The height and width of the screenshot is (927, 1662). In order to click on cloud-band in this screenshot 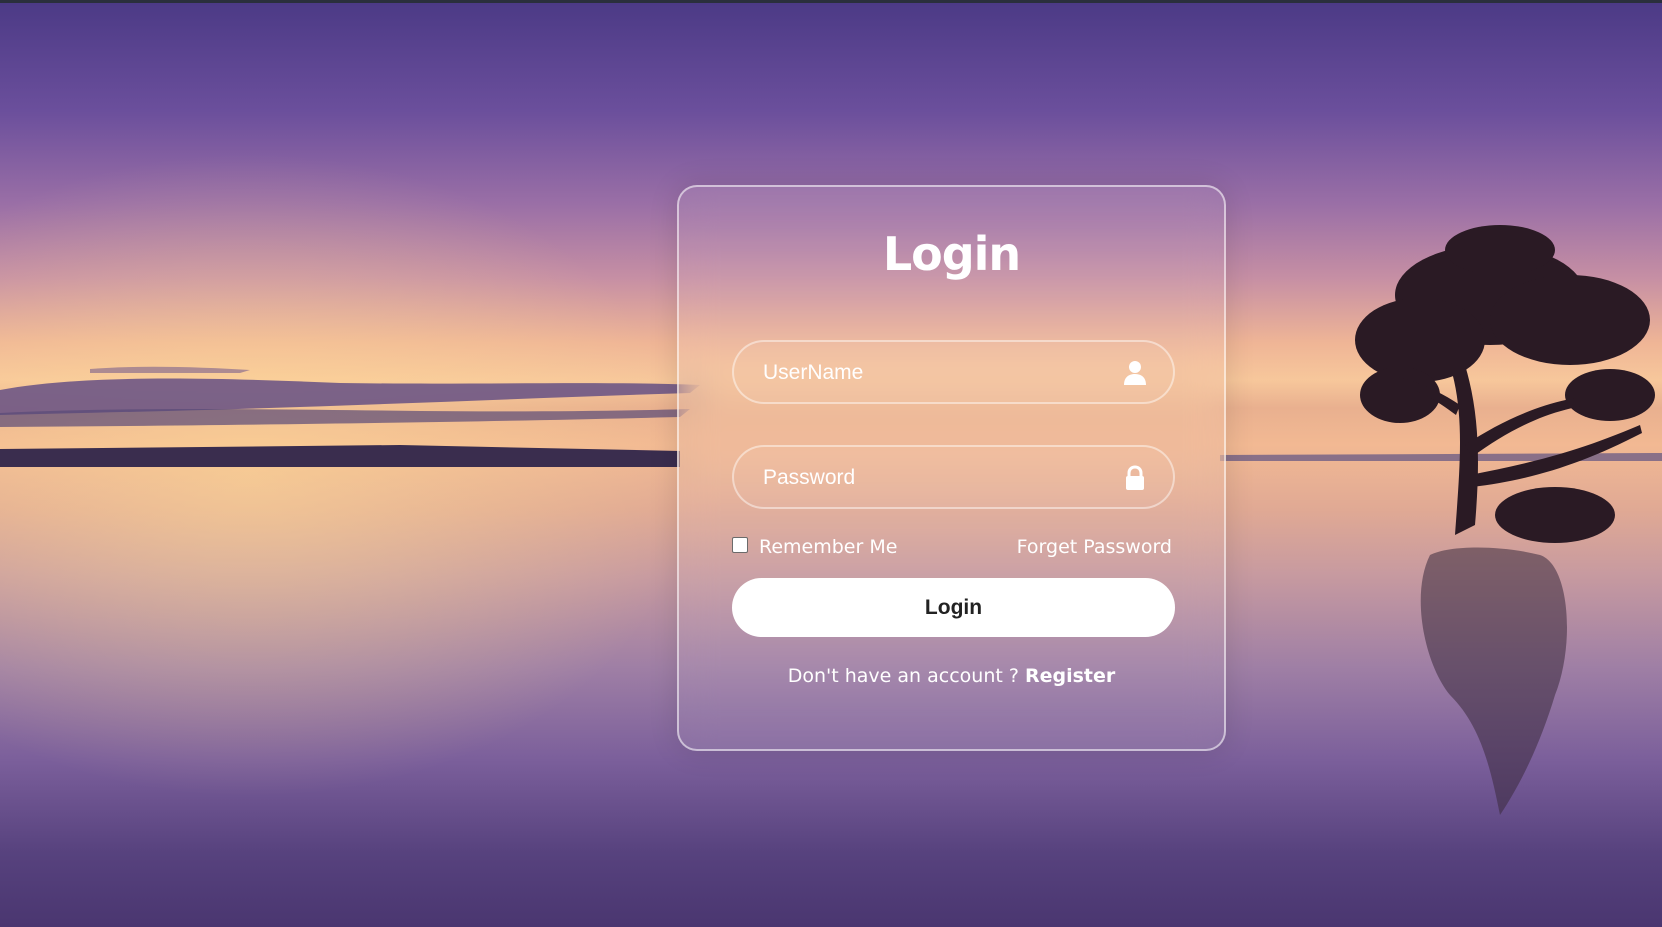, I will do `click(350, 396)`.